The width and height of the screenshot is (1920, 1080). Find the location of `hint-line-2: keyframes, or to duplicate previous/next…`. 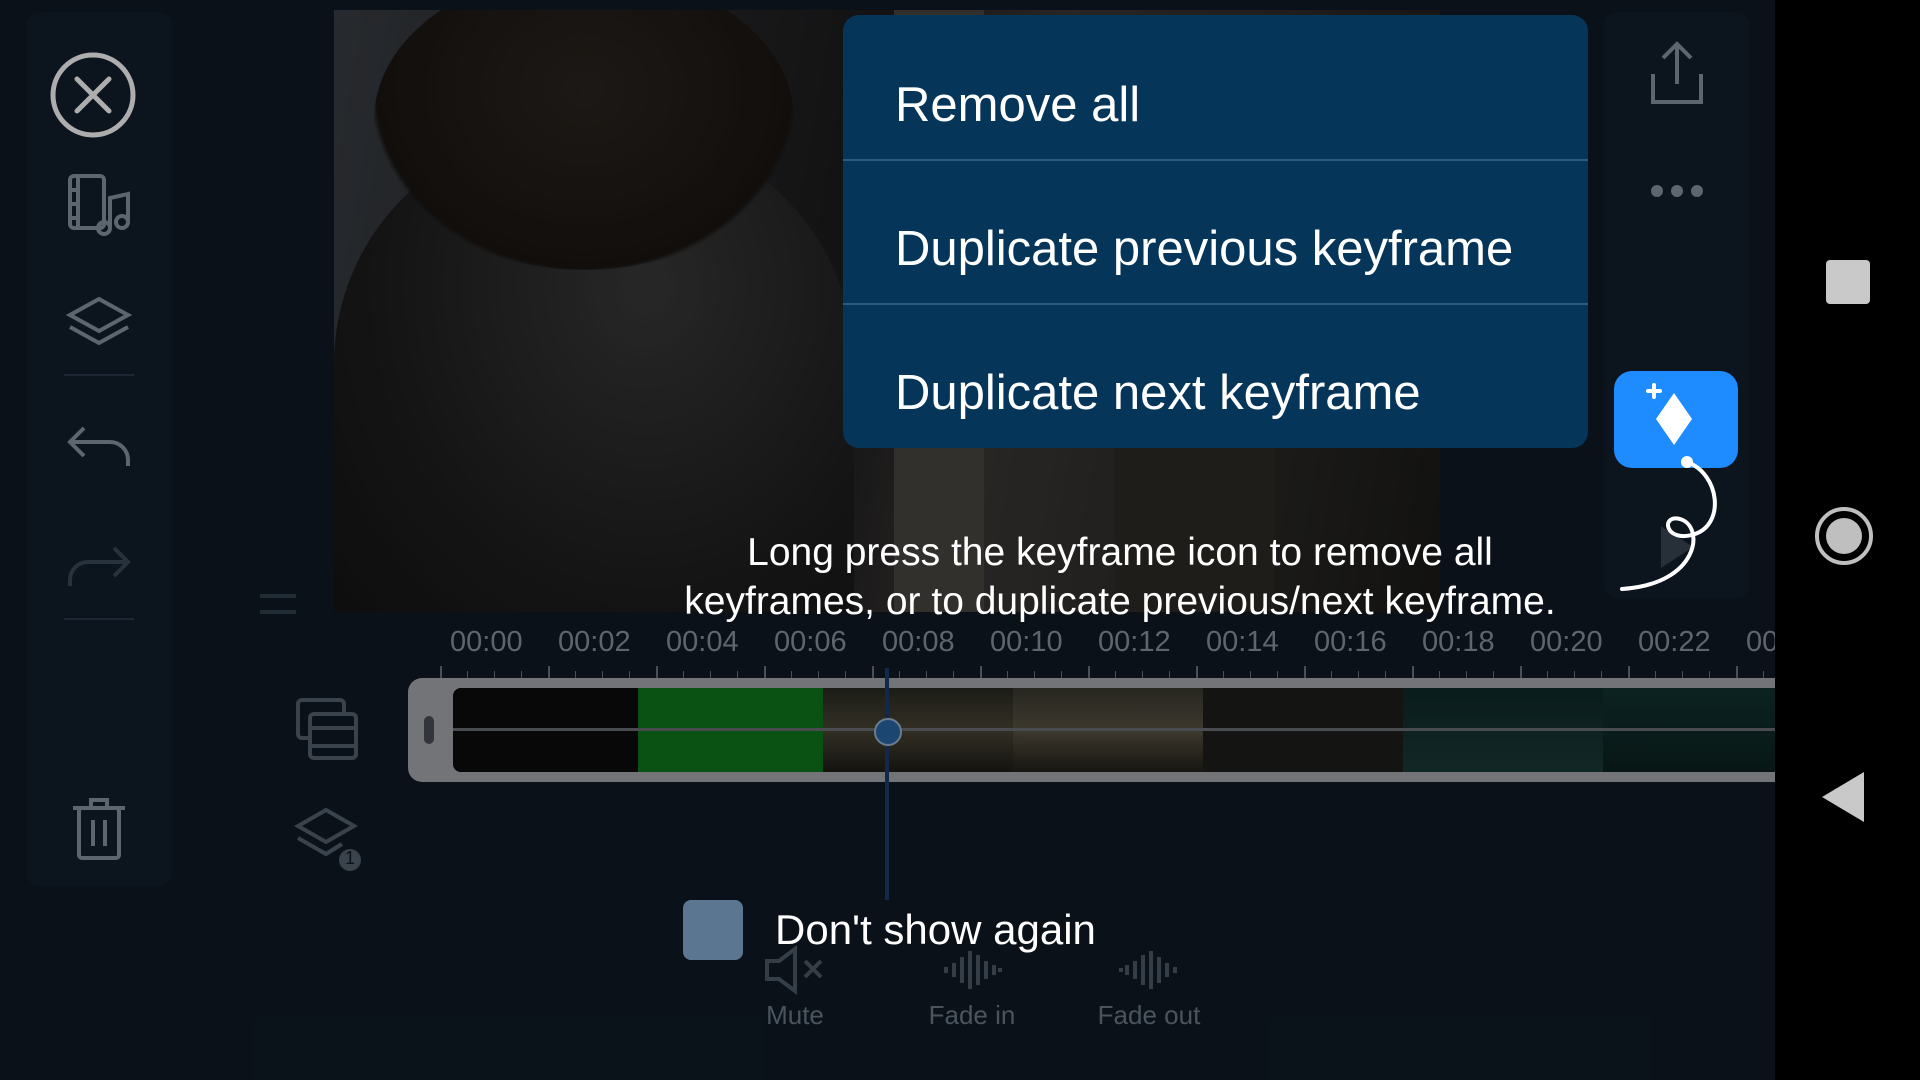

hint-line-2: keyframes, or to duplicate previous/next… is located at coordinates (1120, 601).